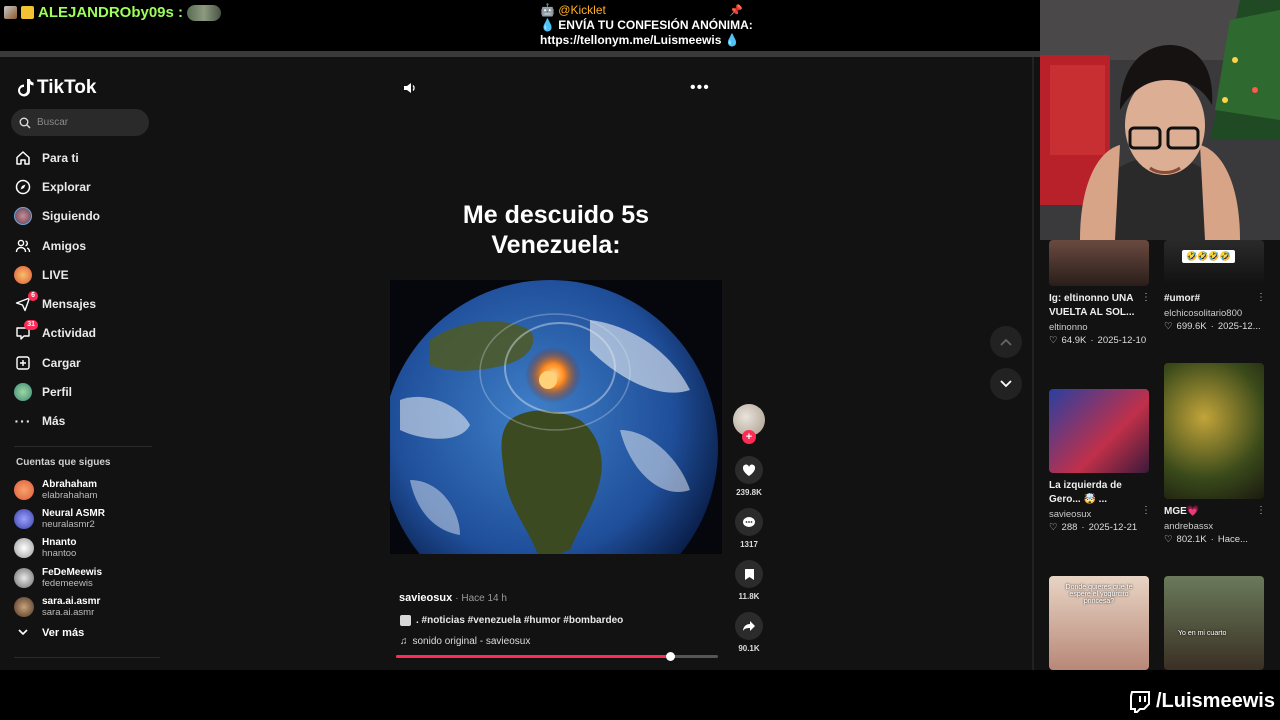 This screenshot has height=720, width=1280. I want to click on sidebar-item-live: LIVE, so click(84, 274).